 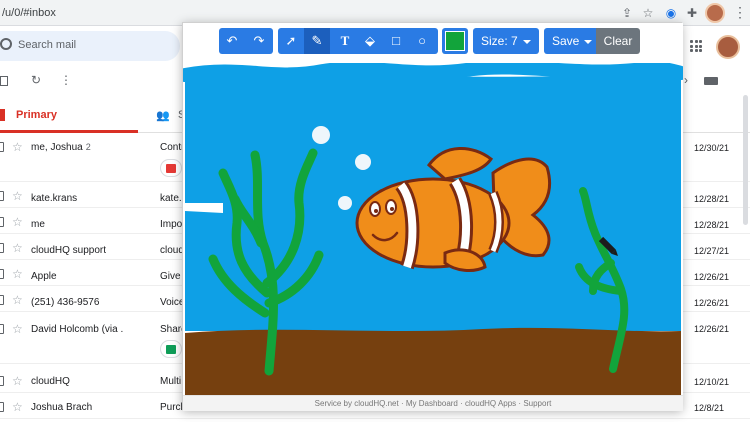 What do you see at coordinates (47, 45) in the screenshot?
I see `search-input: Search mail` at bounding box center [47, 45].